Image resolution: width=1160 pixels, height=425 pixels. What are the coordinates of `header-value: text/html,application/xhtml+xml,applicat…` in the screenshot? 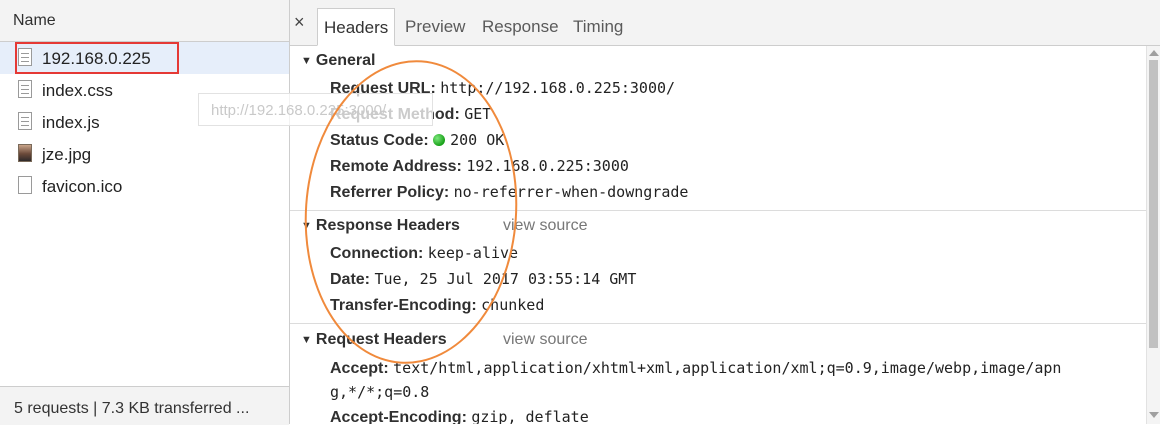 It's located at (727, 368).